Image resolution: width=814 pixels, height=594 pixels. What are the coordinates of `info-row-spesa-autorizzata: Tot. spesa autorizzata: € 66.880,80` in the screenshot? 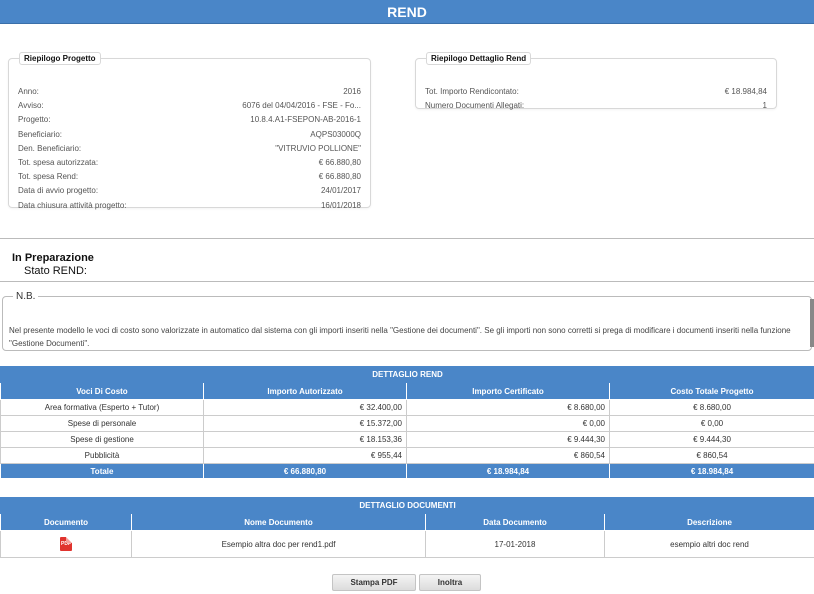 It's located at (189, 163).